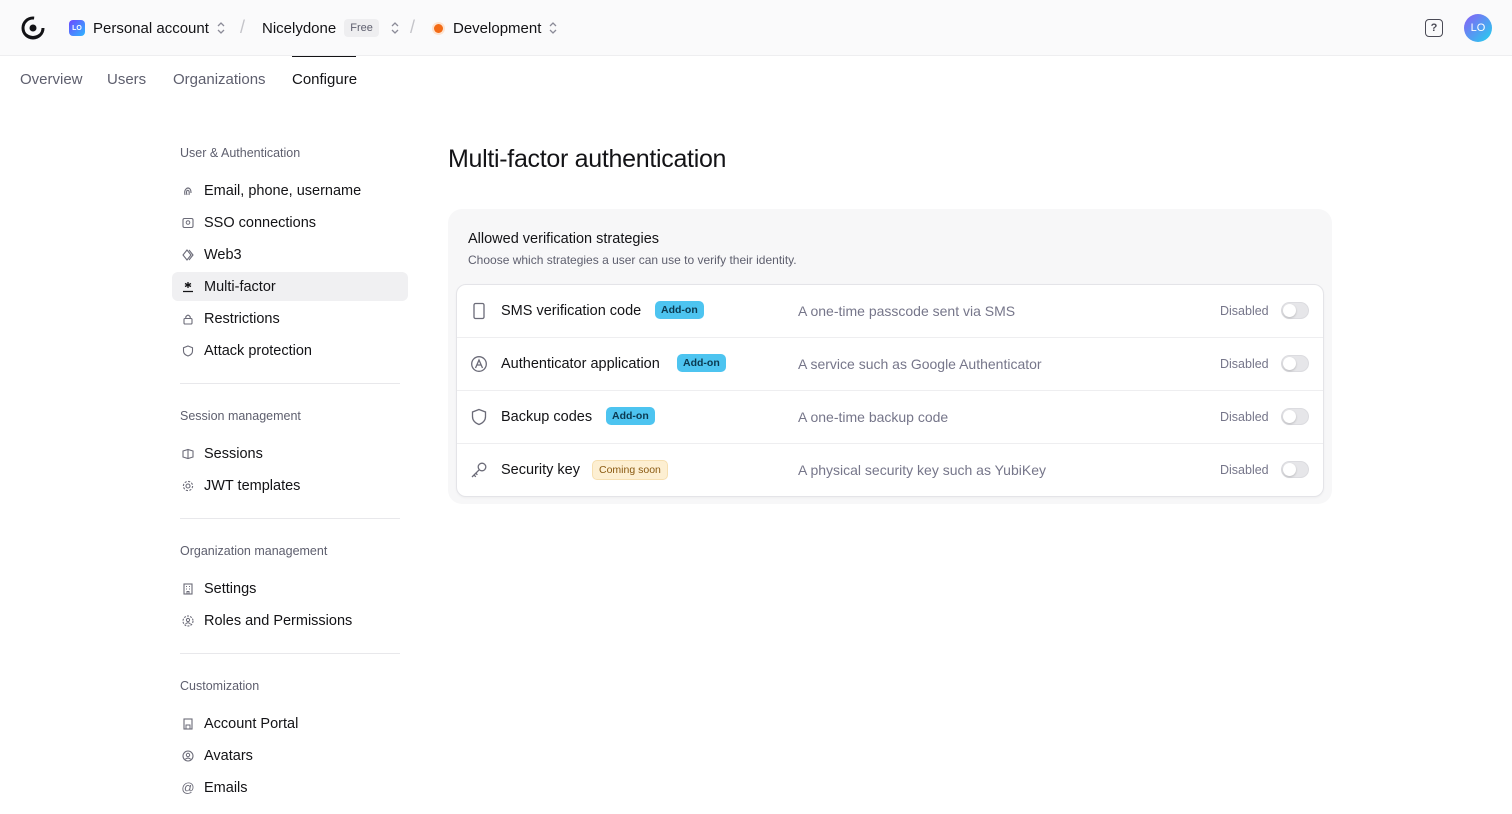  What do you see at coordinates (252, 485) in the screenshot?
I see `sidebar-item-label: JWT templates` at bounding box center [252, 485].